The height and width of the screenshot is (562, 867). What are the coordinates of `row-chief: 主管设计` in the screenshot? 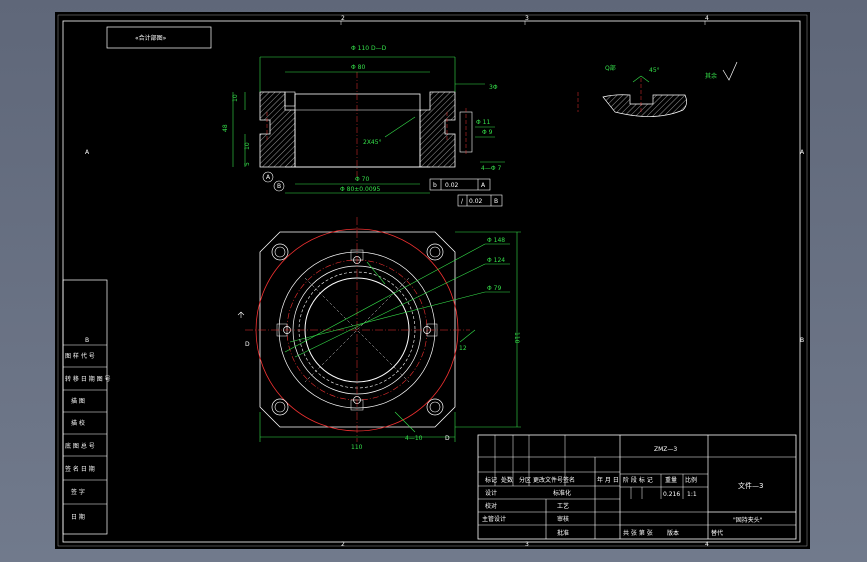 It's located at (494, 519).